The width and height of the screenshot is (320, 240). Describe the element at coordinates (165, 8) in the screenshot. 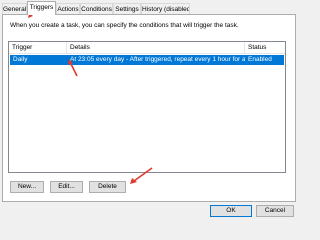

I see `tab-history: History (disabled)` at that location.